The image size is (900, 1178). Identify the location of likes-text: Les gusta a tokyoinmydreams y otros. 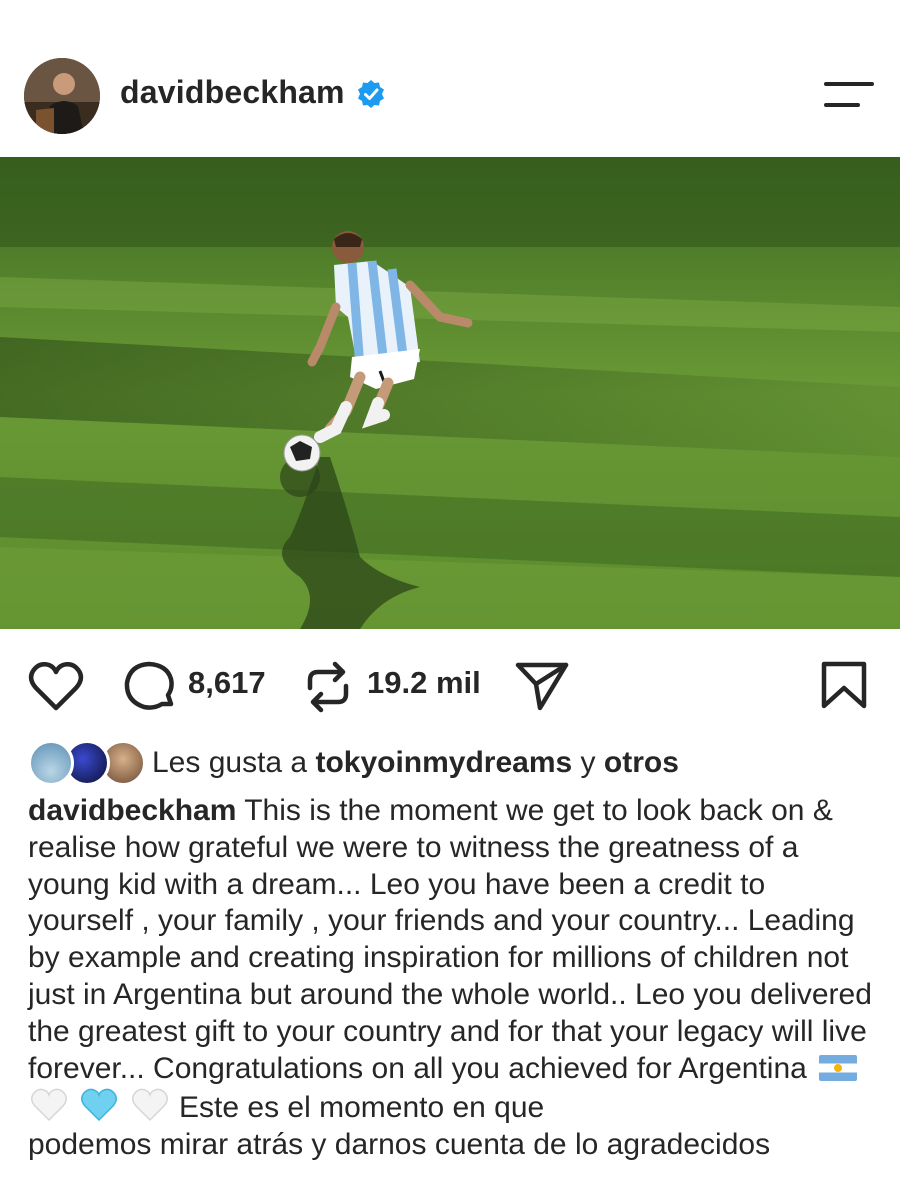
(415, 763).